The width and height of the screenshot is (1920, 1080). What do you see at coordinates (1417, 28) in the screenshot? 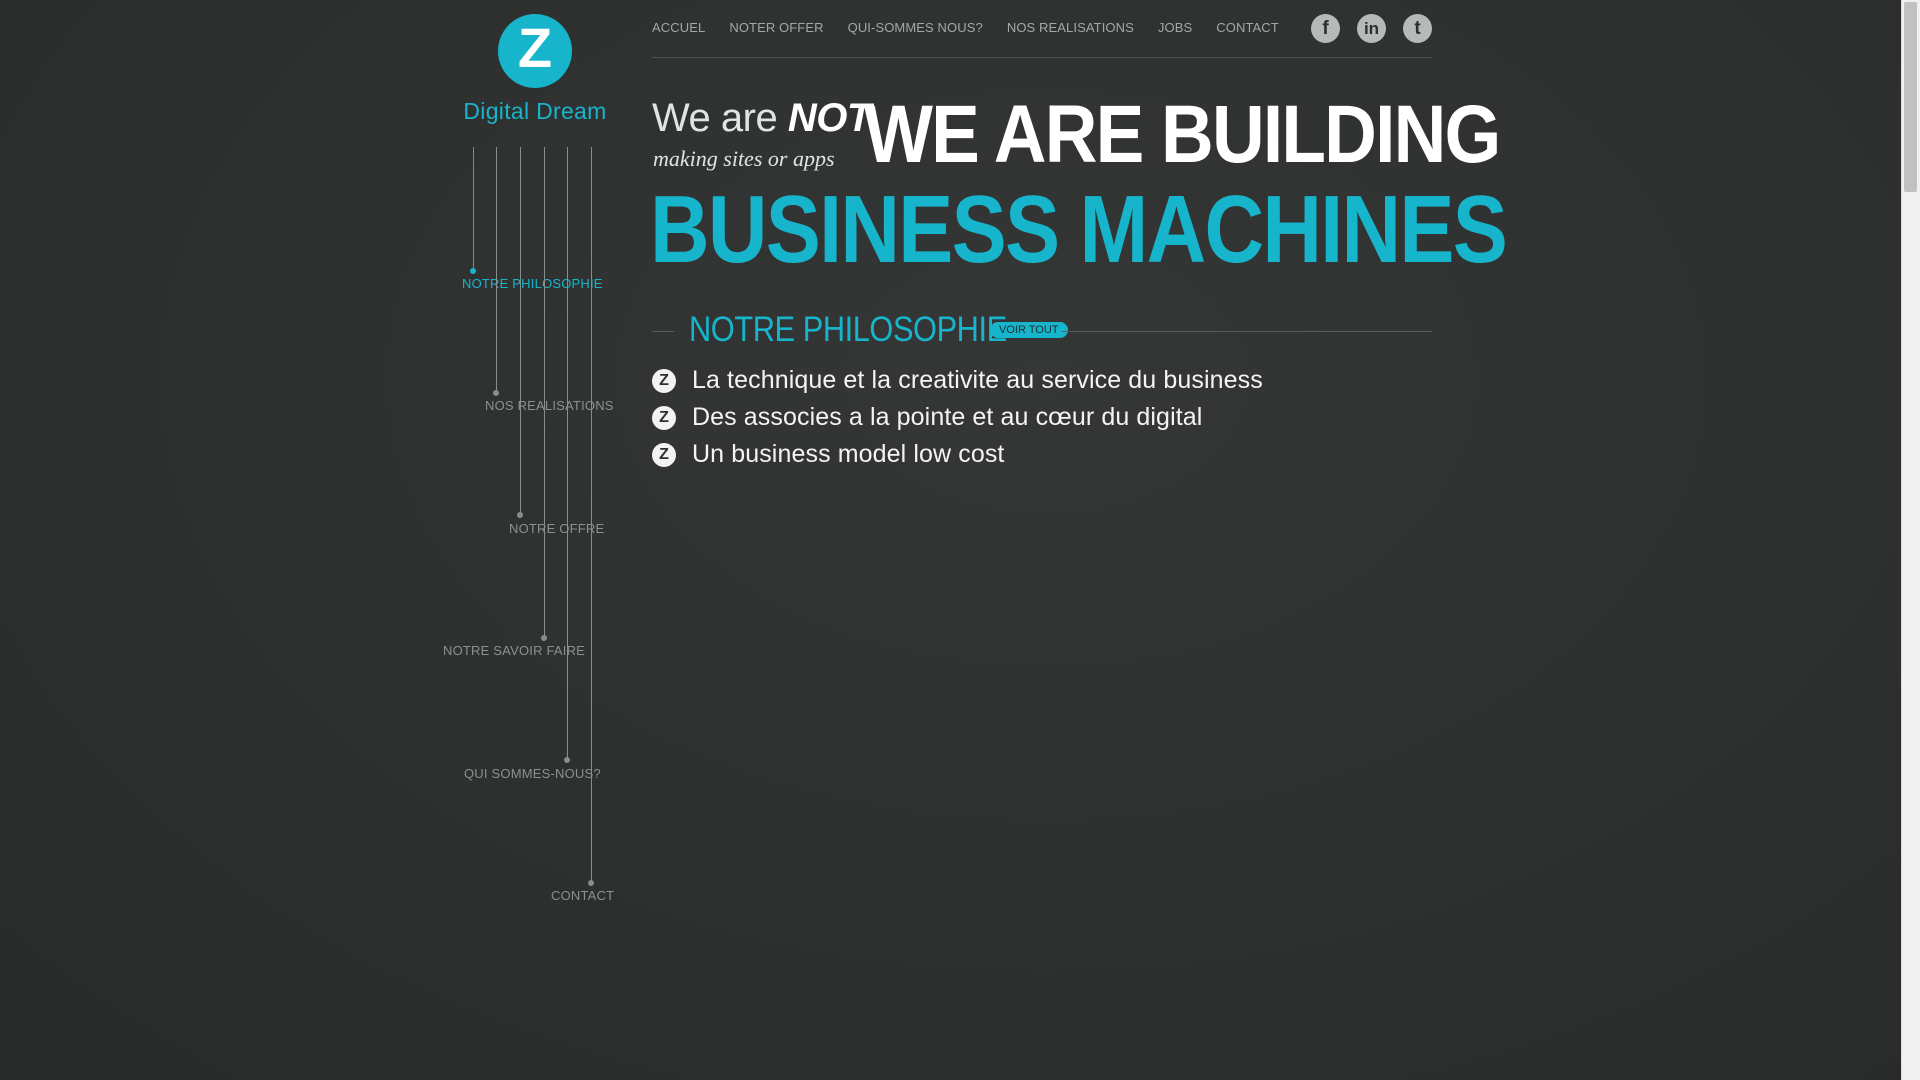
I see `twitter-icon: t` at bounding box center [1417, 28].